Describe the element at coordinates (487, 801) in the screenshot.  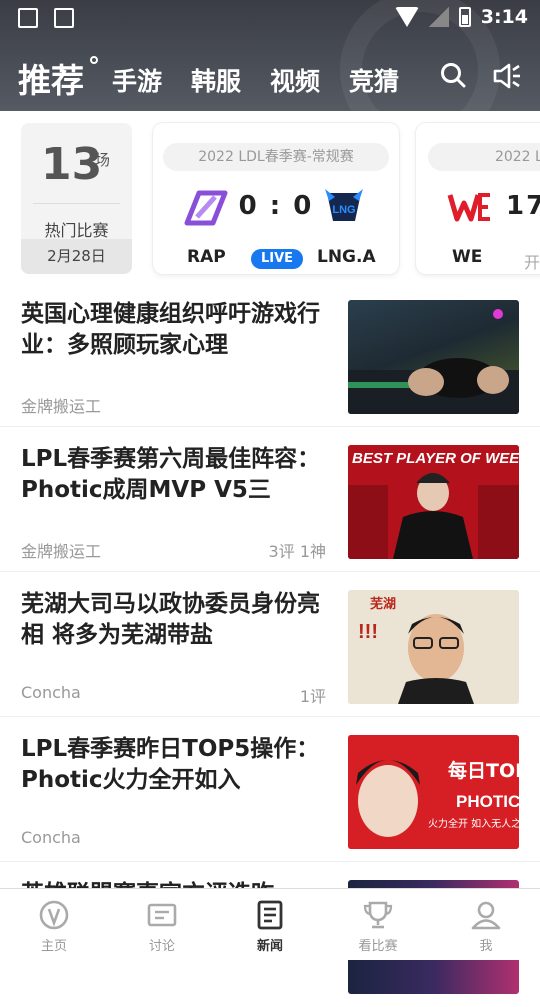
I see `thumb-player-text: PHOTIC` at that location.